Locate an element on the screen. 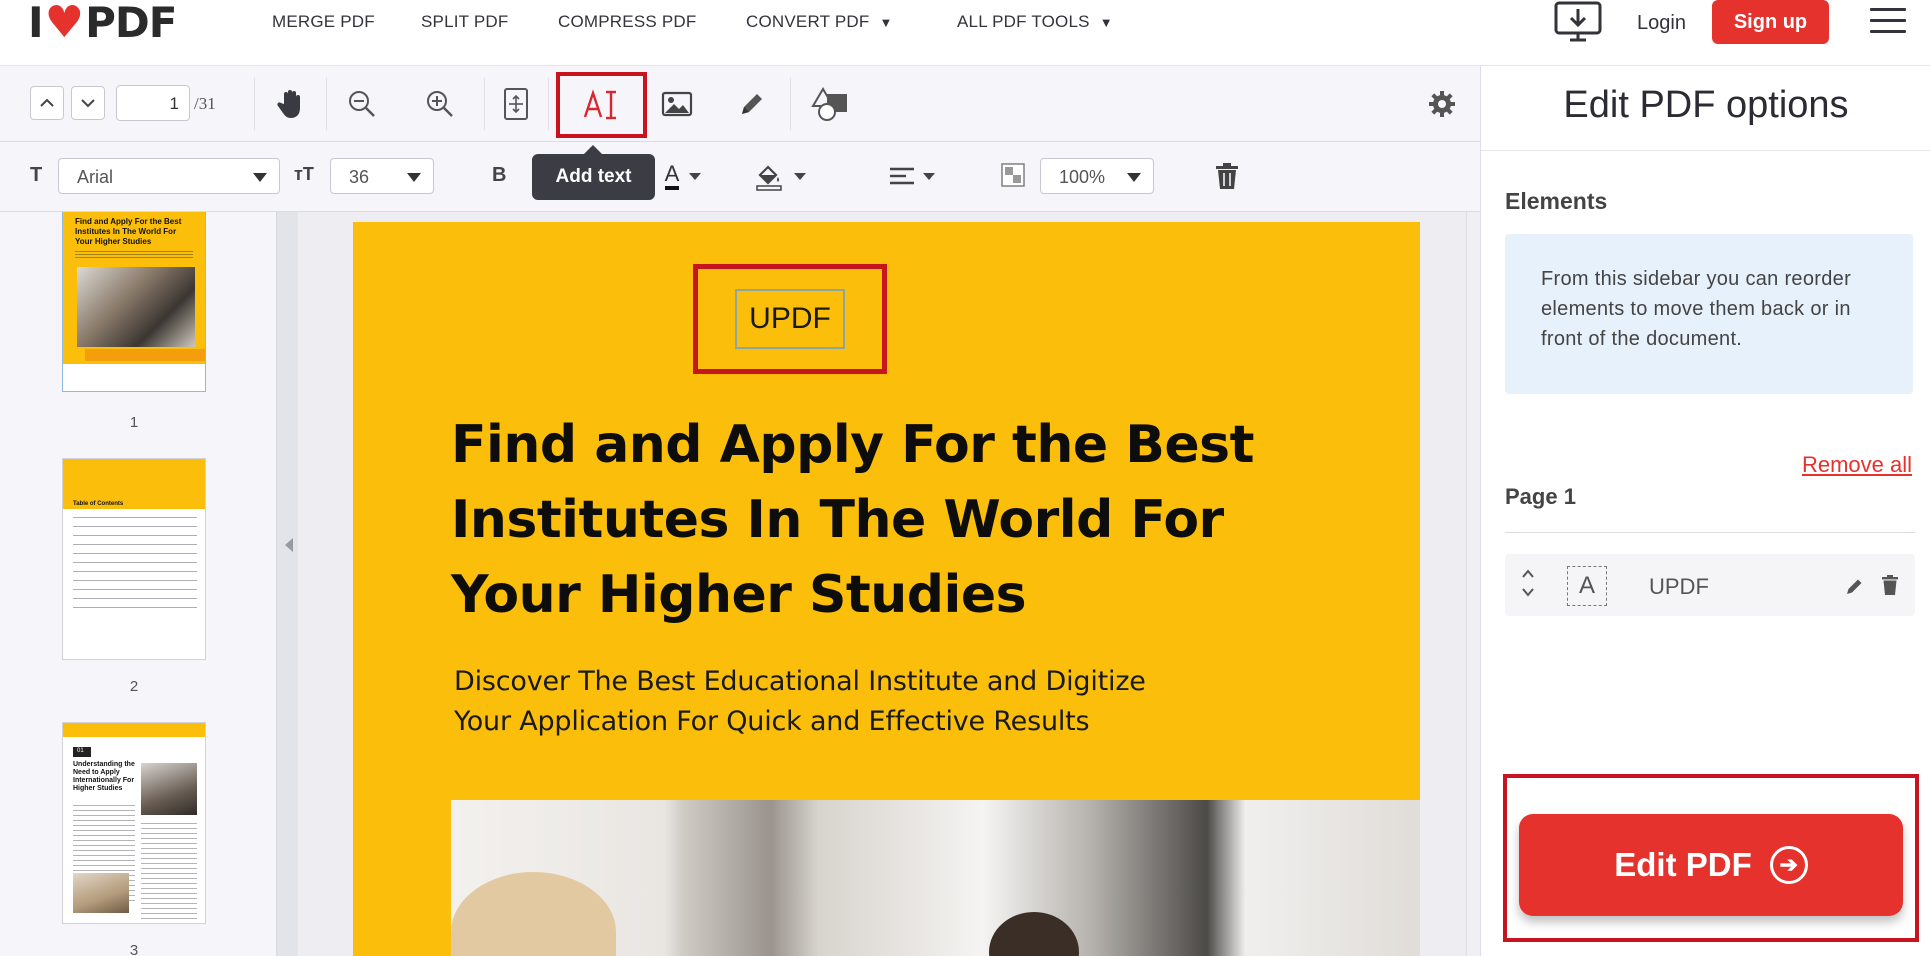 This screenshot has width=1930, height=956. settings-gear-icon is located at coordinates (1442, 104).